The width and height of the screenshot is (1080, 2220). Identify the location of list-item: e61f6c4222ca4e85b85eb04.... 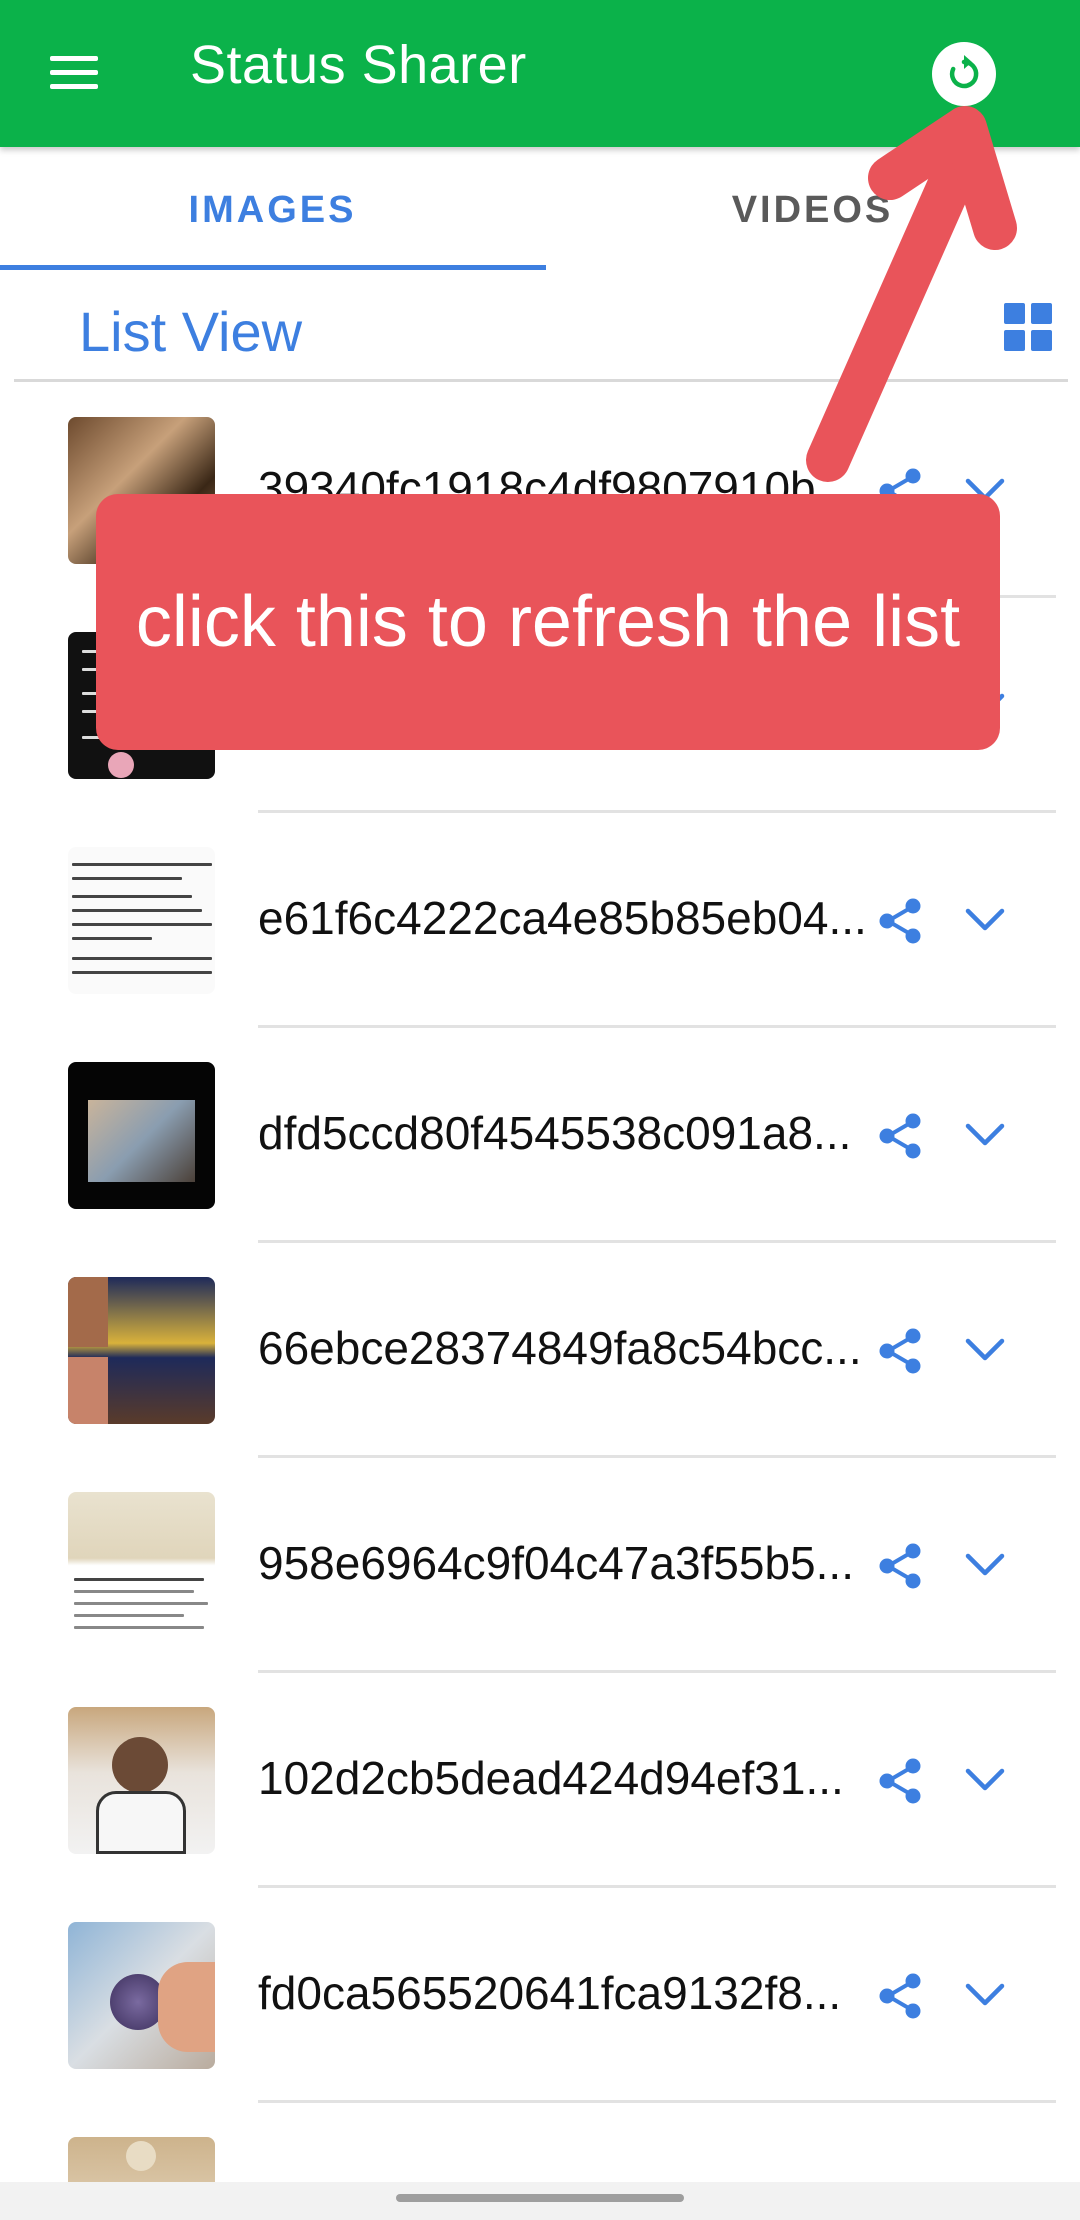
(540, 920).